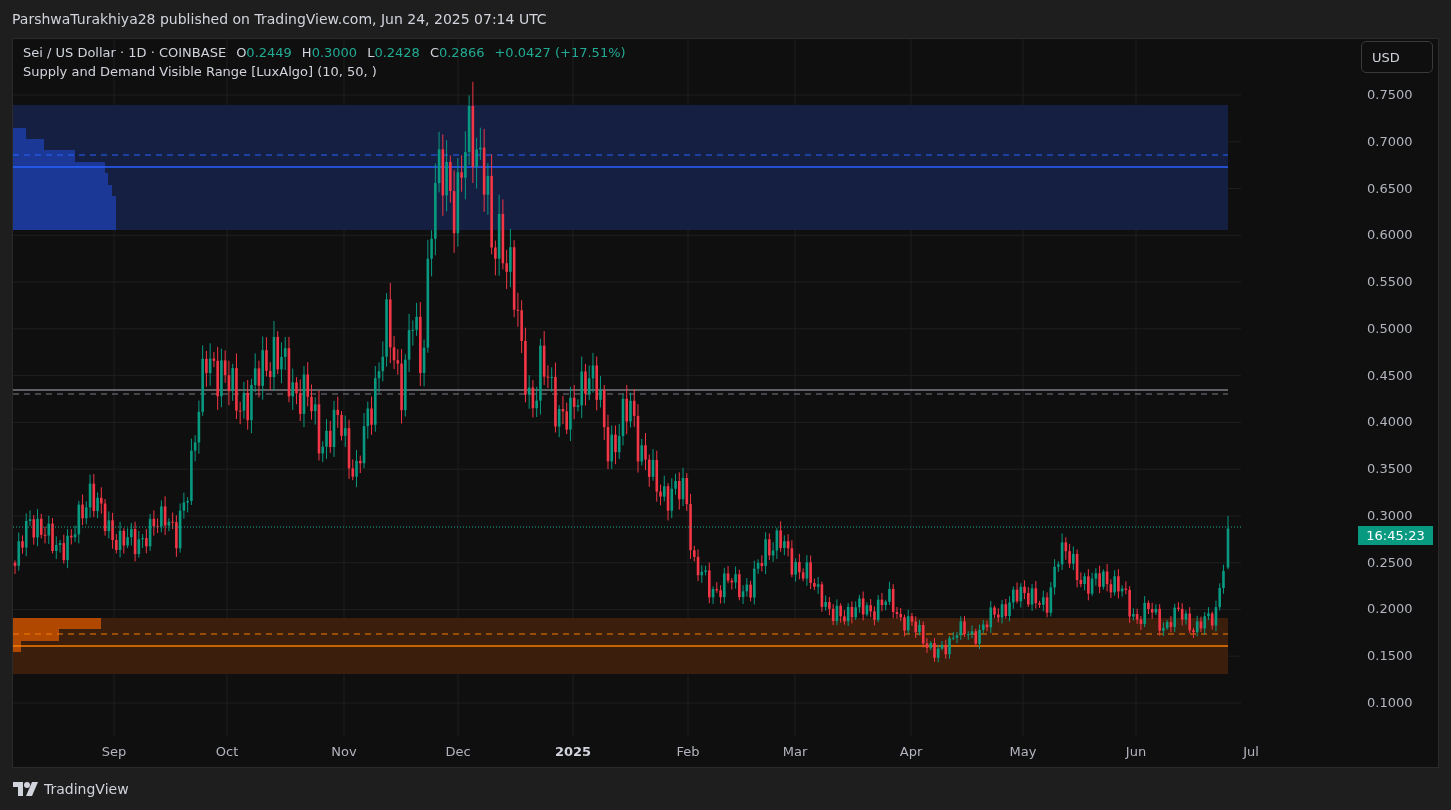 This screenshot has width=1451, height=810. Describe the element at coordinates (1395, 535) in the screenshot. I see `price-countdown-badge: 16:45:23` at that location.